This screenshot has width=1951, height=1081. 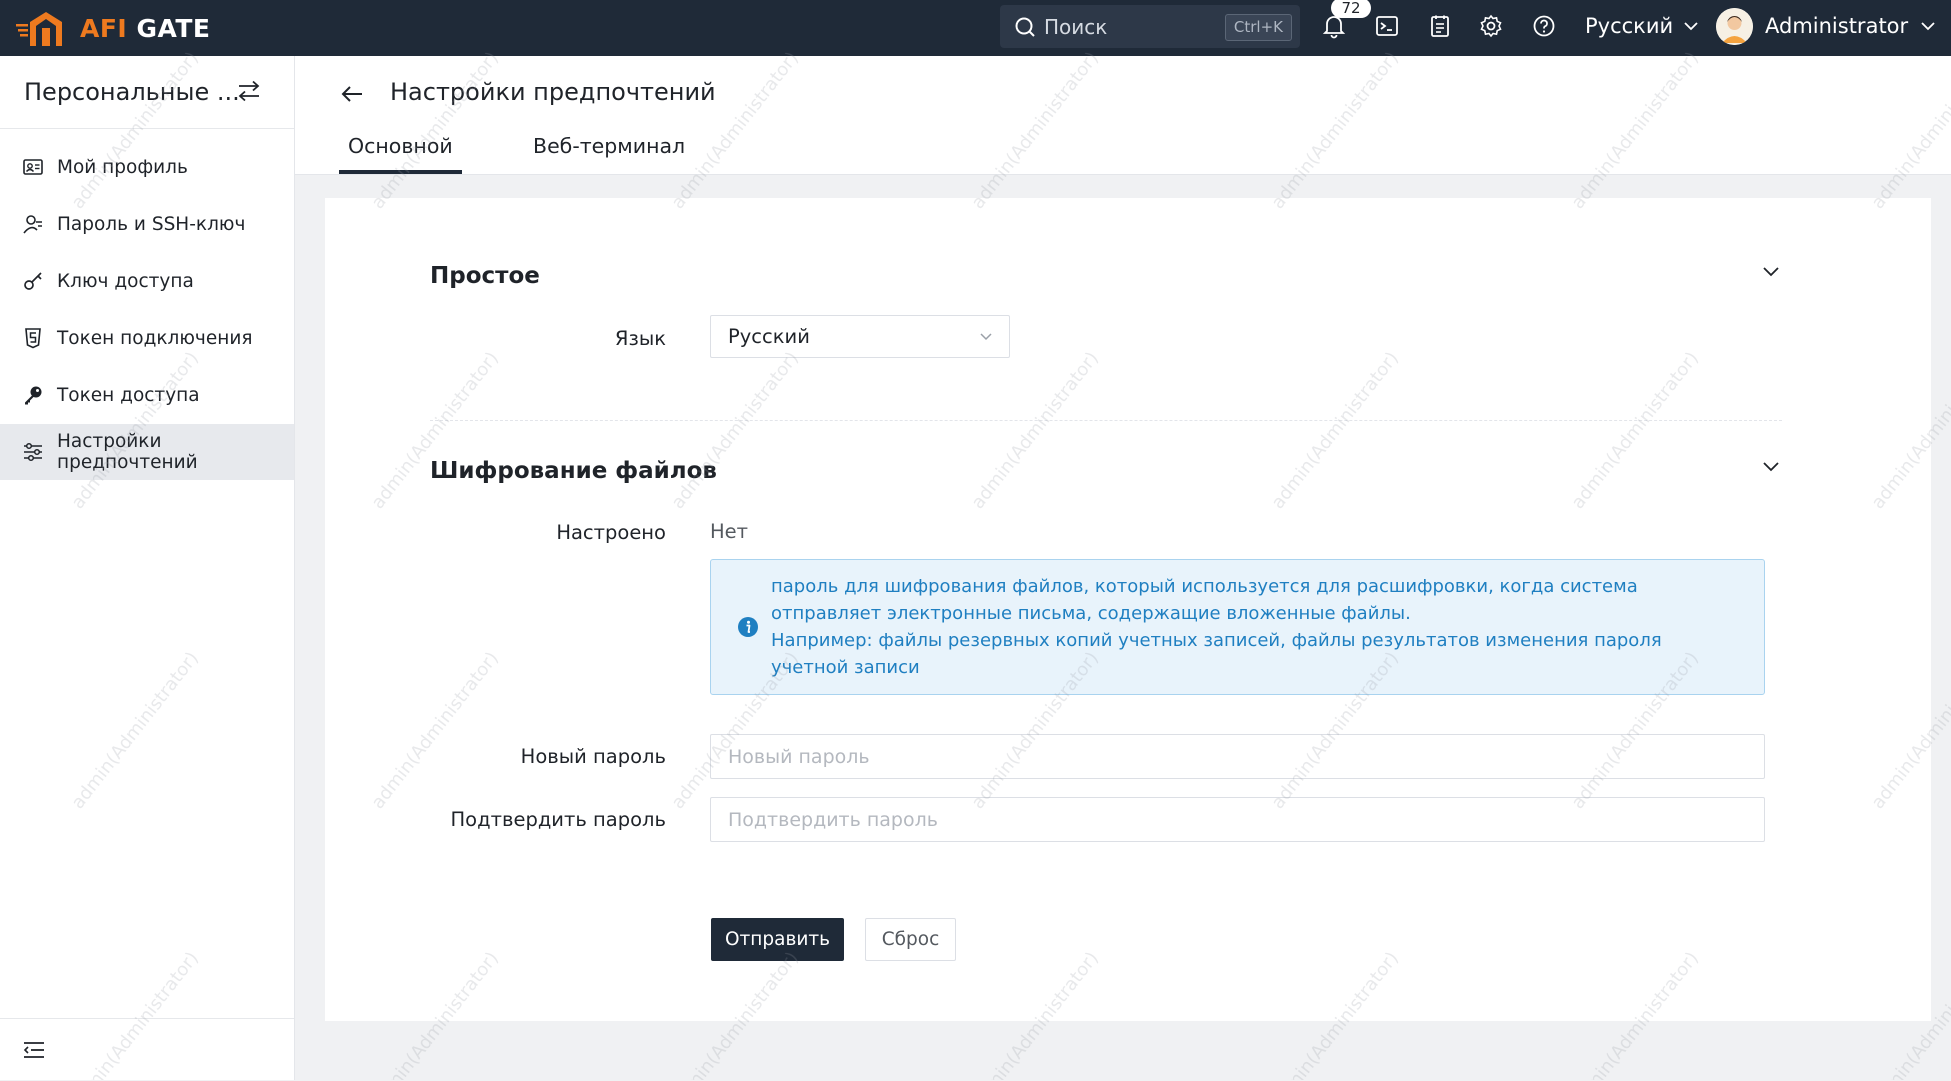 What do you see at coordinates (33, 281) in the screenshot?
I see `key-icon` at bounding box center [33, 281].